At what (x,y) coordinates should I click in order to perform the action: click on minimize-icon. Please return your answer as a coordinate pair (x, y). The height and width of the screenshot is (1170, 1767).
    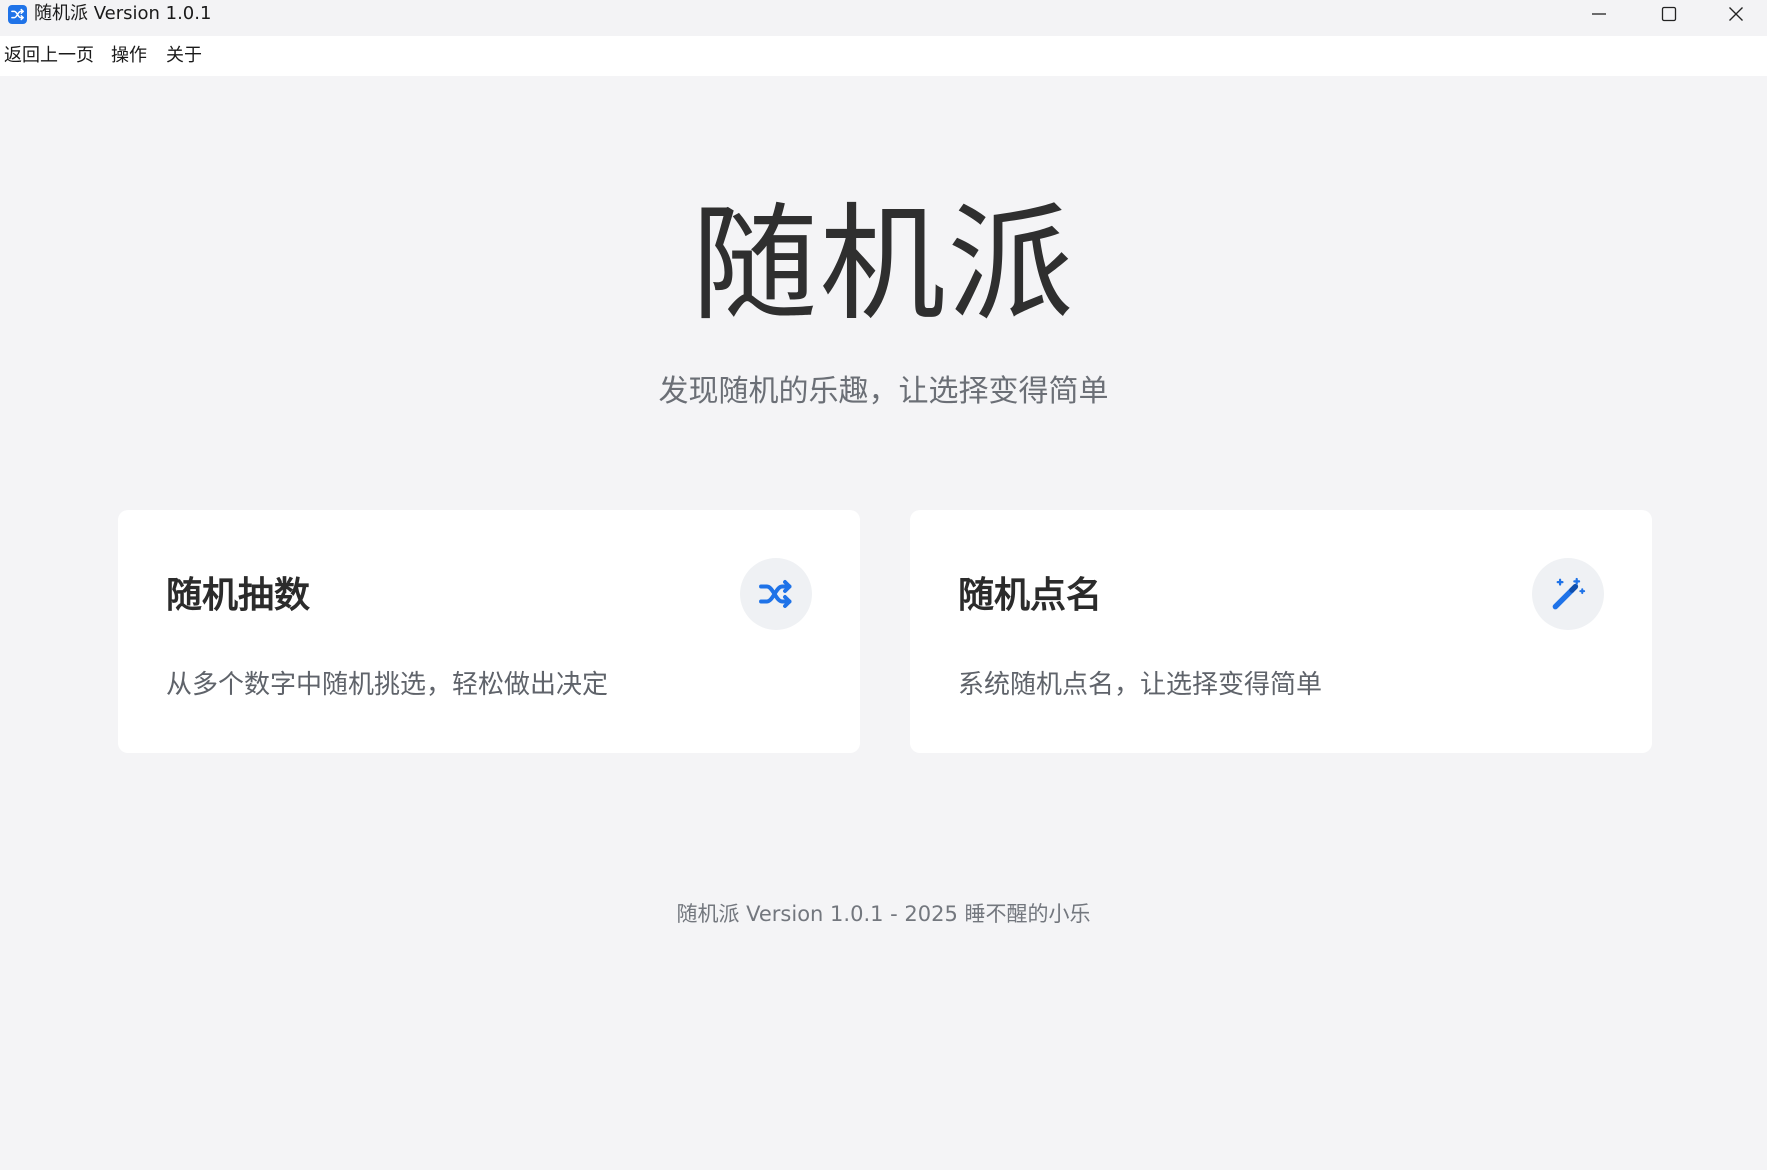
    Looking at the image, I should click on (1599, 14).